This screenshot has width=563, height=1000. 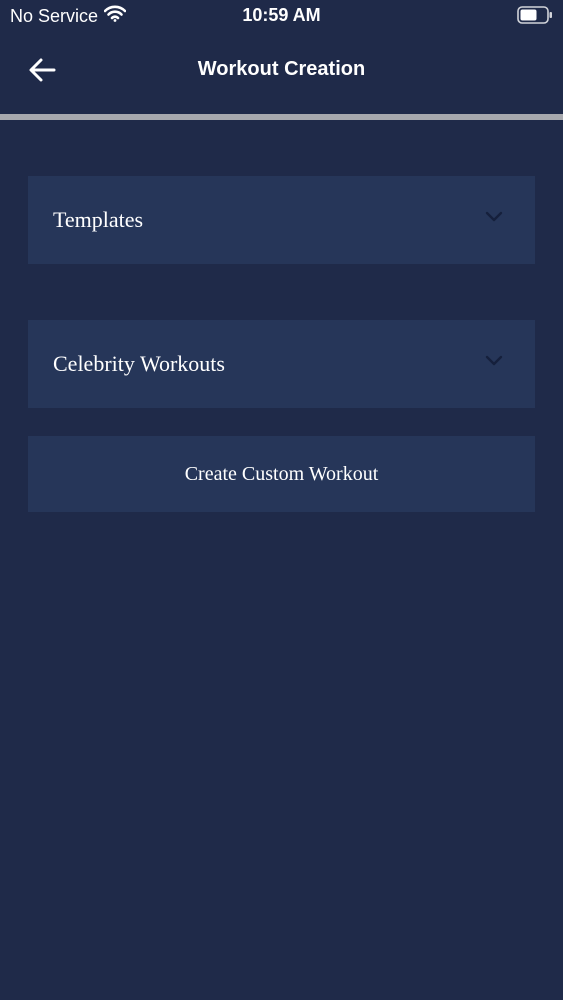 I want to click on templates-dropdown: Templates, so click(x=281, y=220).